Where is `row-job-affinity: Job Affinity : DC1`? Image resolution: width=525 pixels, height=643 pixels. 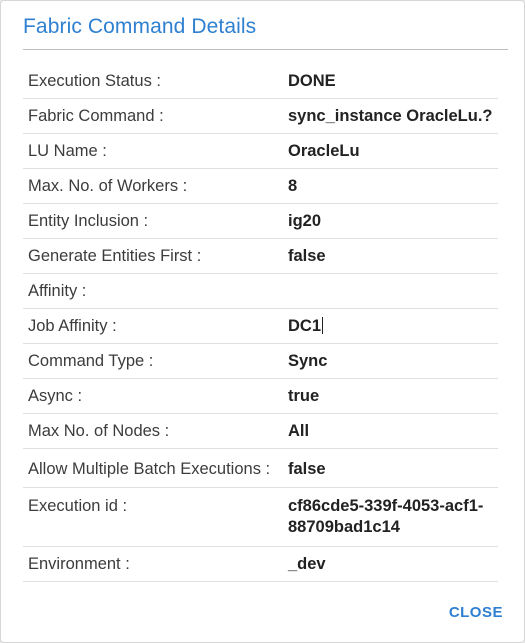 row-job-affinity: Job Affinity : DC1 is located at coordinates (260, 326).